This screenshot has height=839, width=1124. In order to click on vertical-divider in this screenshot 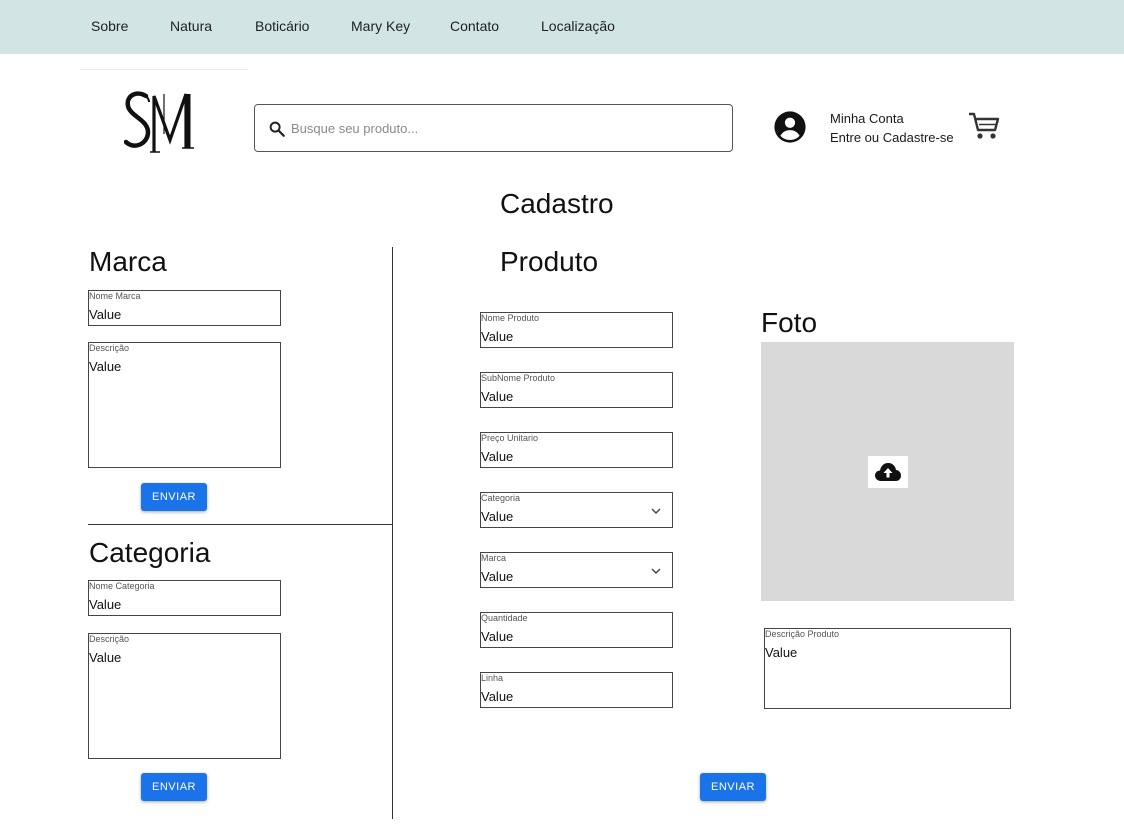, I will do `click(392, 533)`.